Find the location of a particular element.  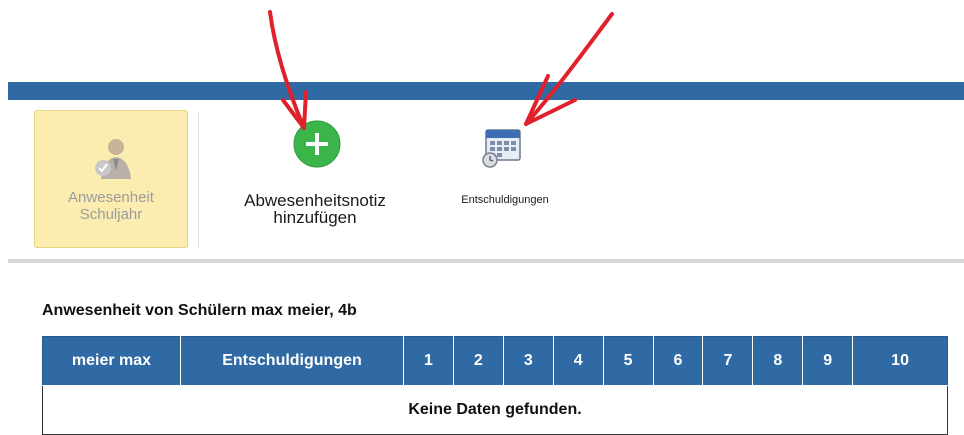

excuses-button: Entschuldigungen is located at coordinates (505, 168).